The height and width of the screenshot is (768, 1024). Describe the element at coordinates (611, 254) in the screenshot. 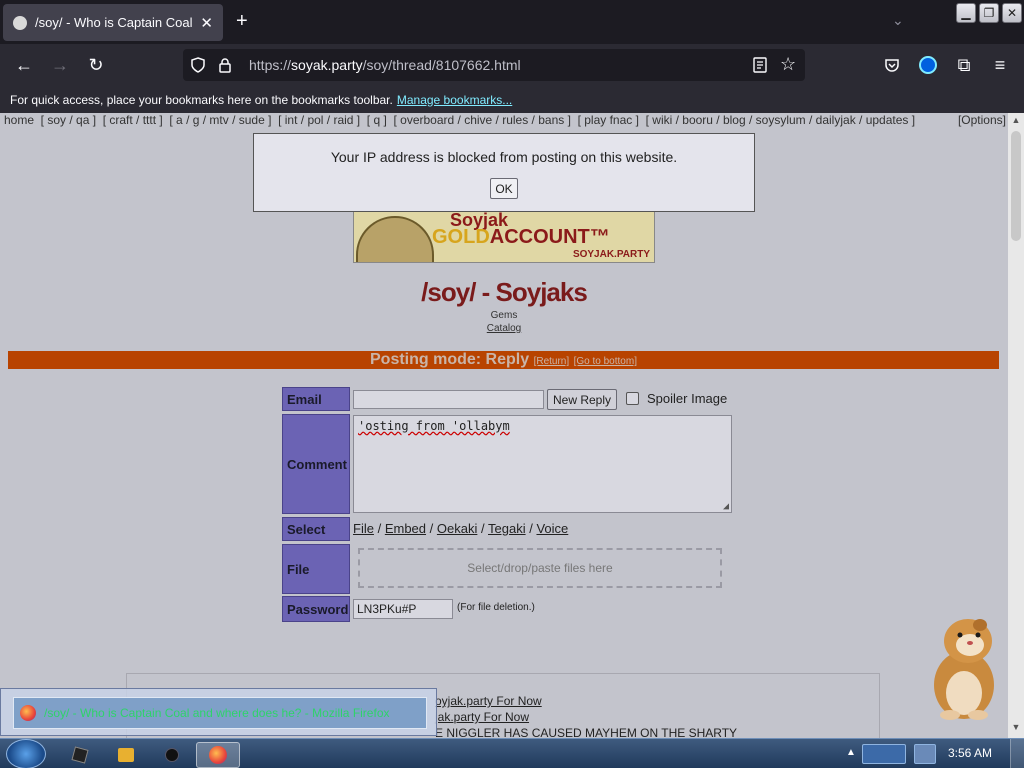

I see `banner-site: SOYJAK.PARTY` at that location.